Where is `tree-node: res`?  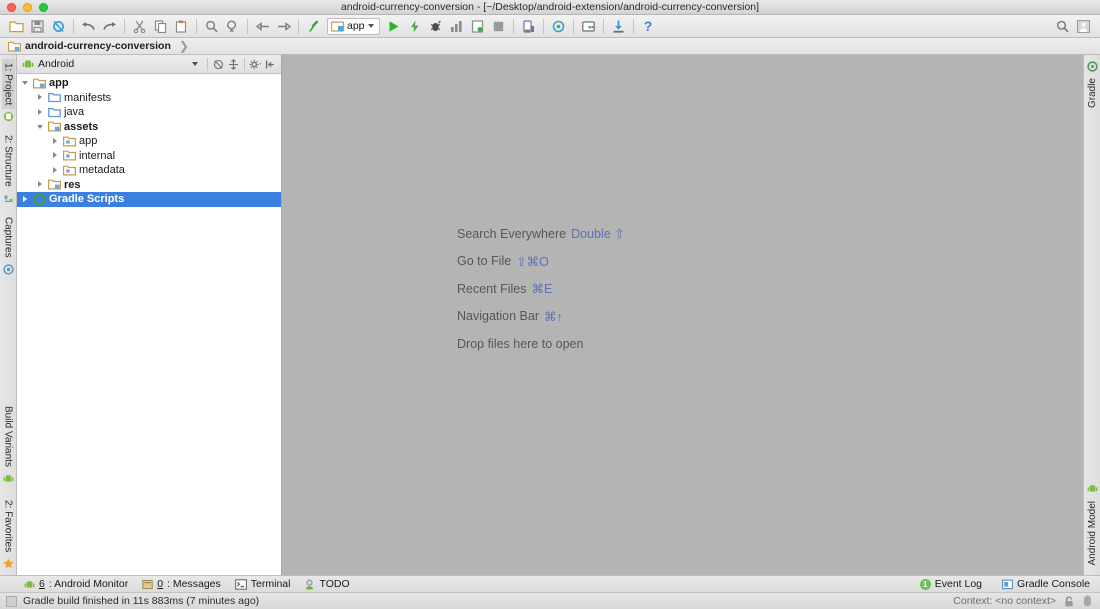
tree-node: res is located at coordinates (149, 185).